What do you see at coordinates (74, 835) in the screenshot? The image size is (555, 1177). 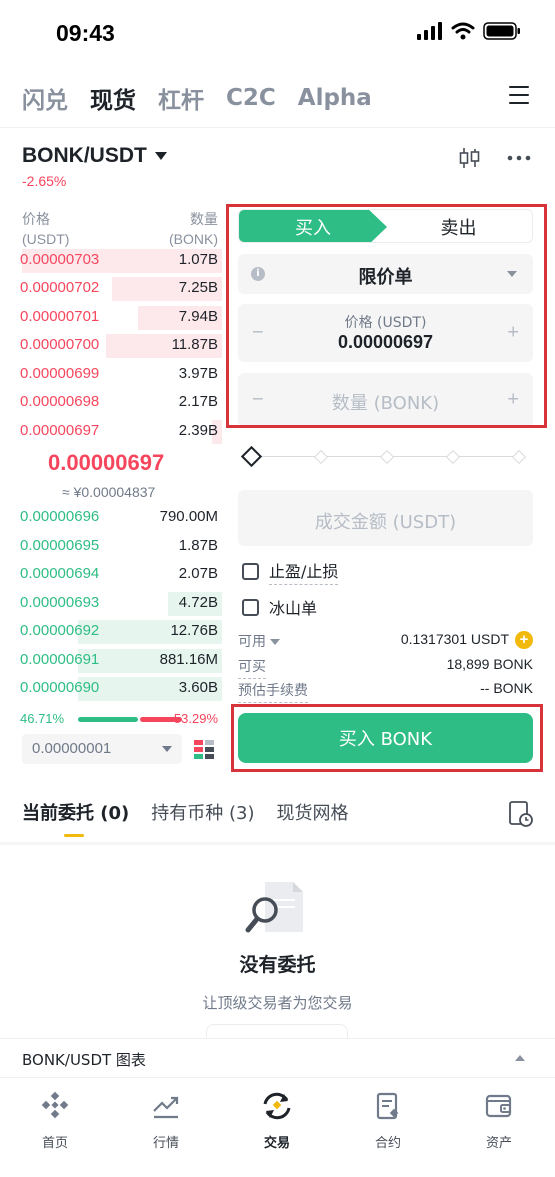 I see `active-tab-indicator` at bounding box center [74, 835].